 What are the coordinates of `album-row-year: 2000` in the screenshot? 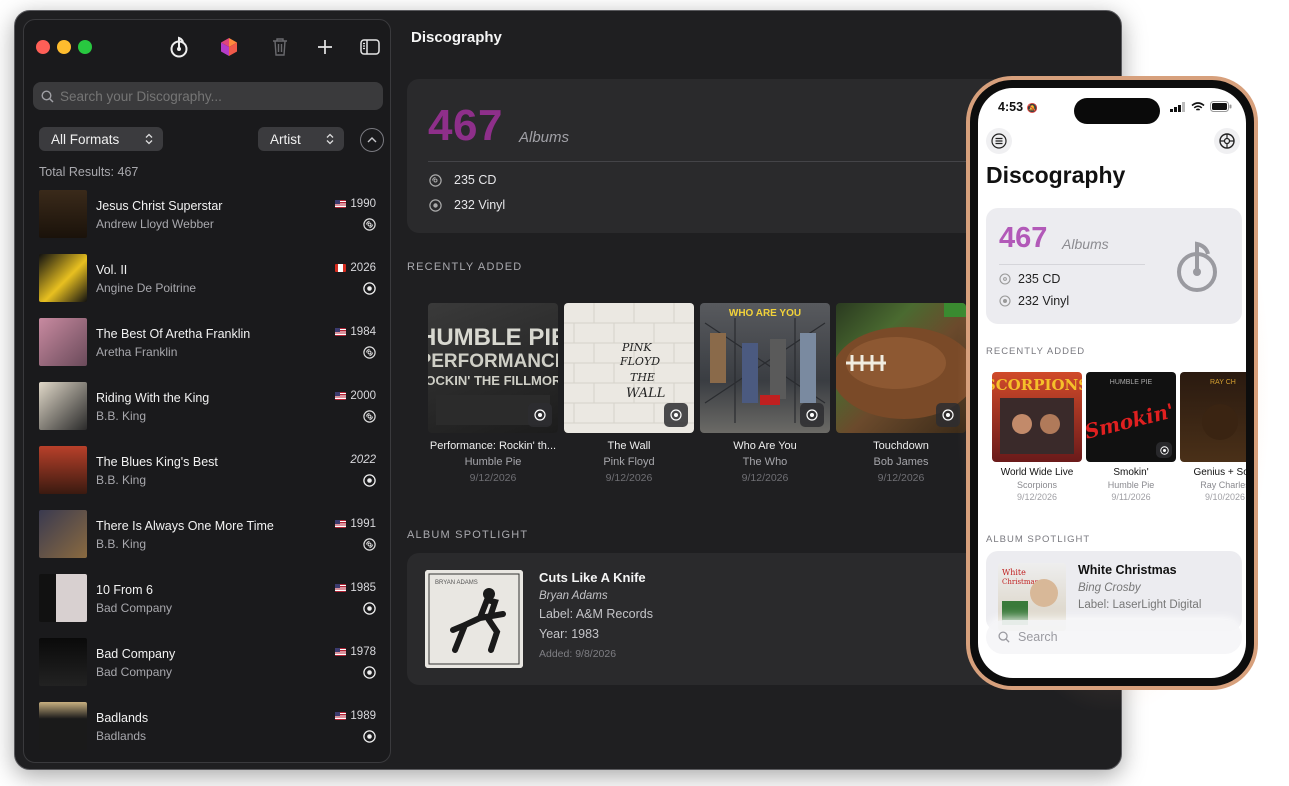 It's located at (355, 396).